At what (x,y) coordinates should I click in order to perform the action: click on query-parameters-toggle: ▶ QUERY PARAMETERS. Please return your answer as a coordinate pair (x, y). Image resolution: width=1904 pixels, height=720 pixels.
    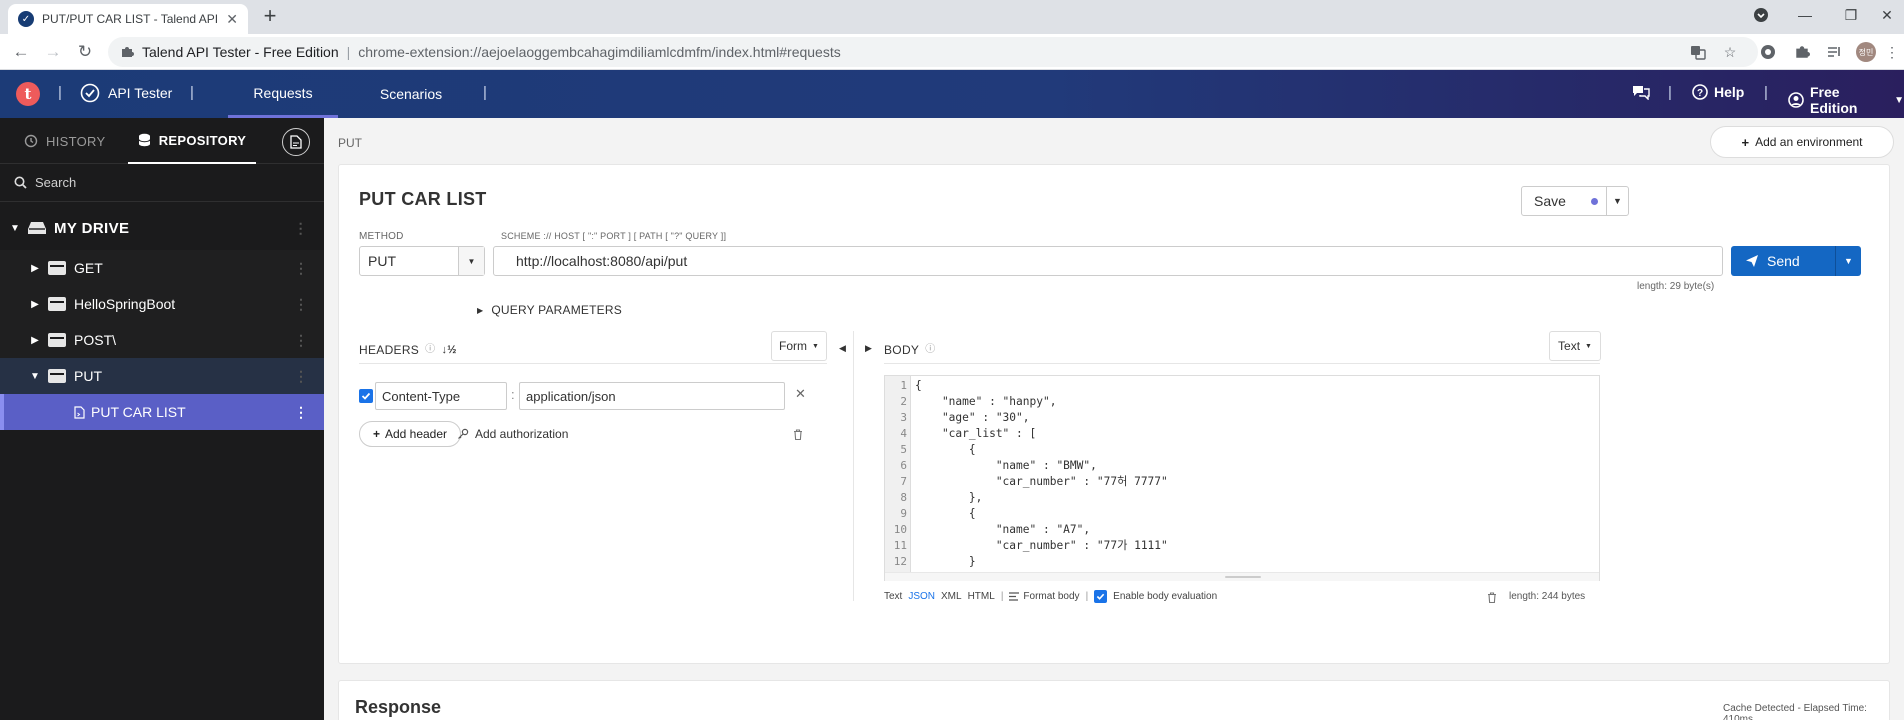
    Looking at the image, I should click on (549, 310).